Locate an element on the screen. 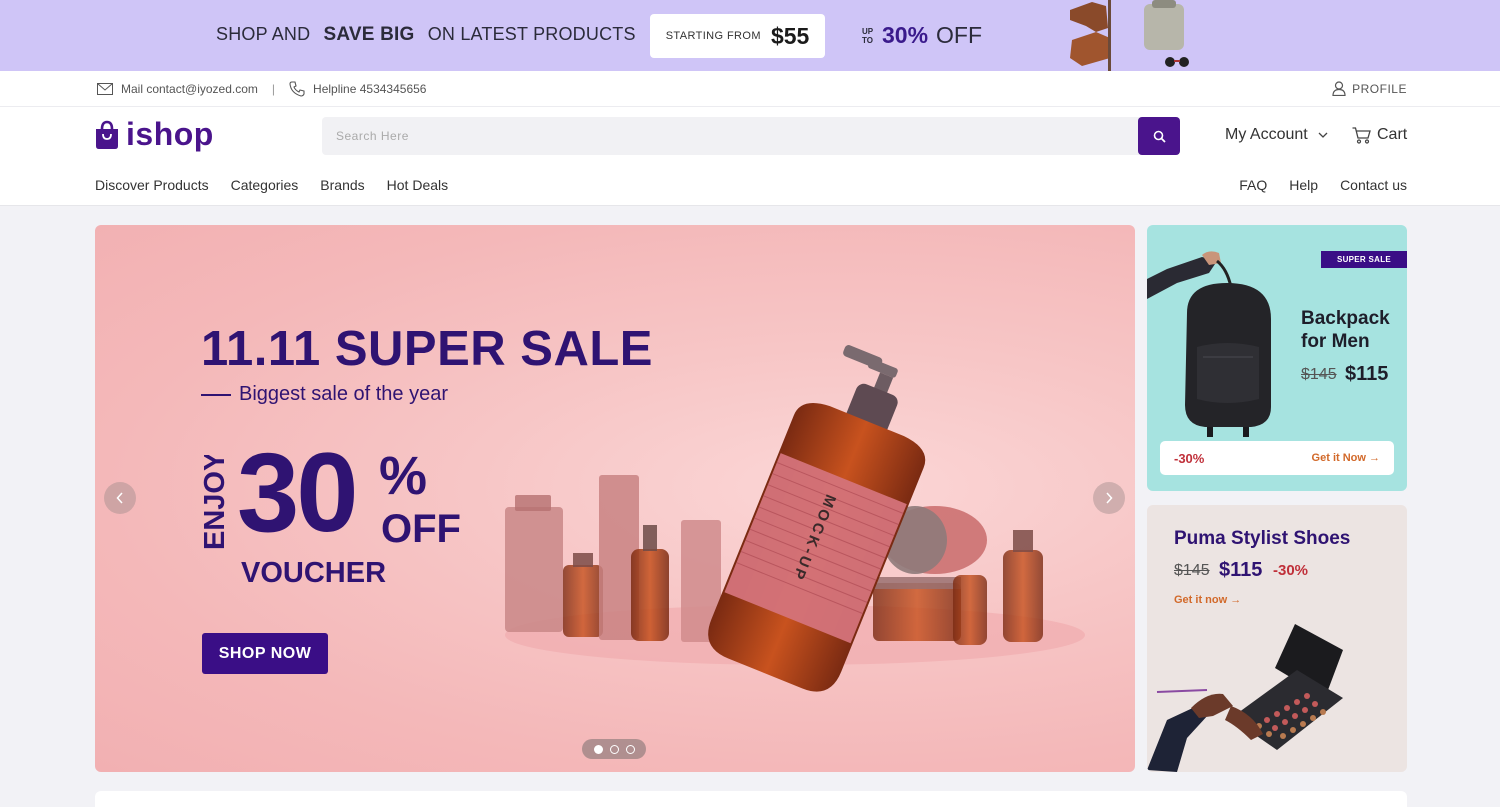  profile-label: PROFILE is located at coordinates (1379, 88).